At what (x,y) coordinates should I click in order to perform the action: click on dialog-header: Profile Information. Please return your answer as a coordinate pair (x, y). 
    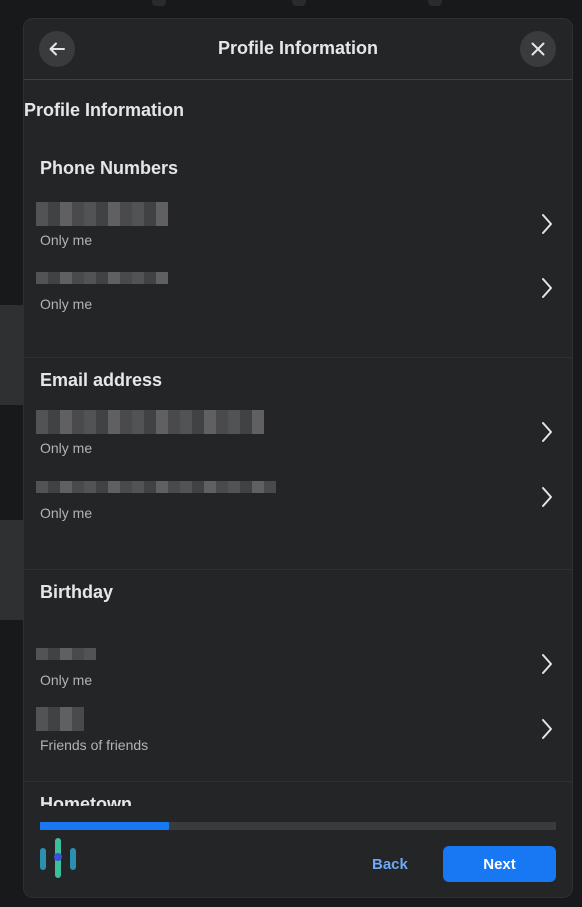
    Looking at the image, I should click on (298, 49).